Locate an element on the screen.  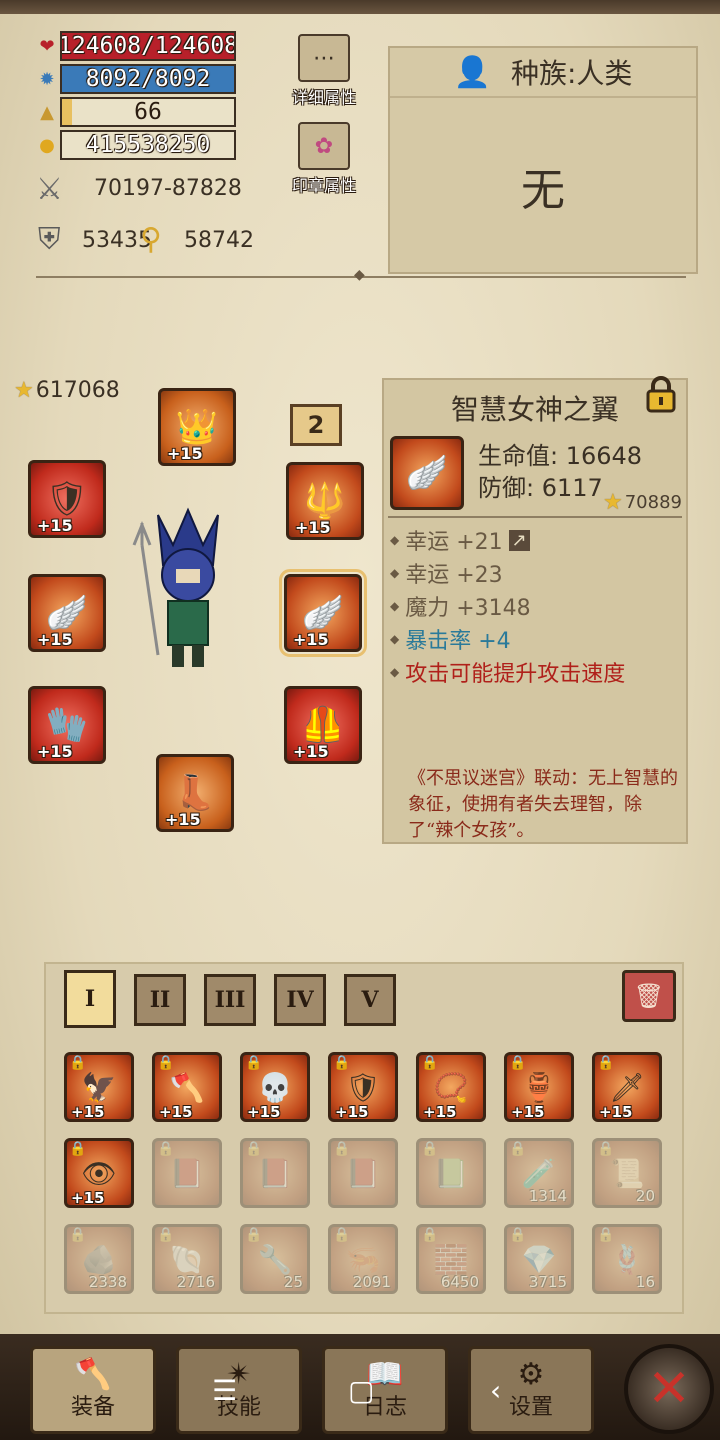
mp-row: ✹ 8092/8092 is located at coordinates (135, 79).